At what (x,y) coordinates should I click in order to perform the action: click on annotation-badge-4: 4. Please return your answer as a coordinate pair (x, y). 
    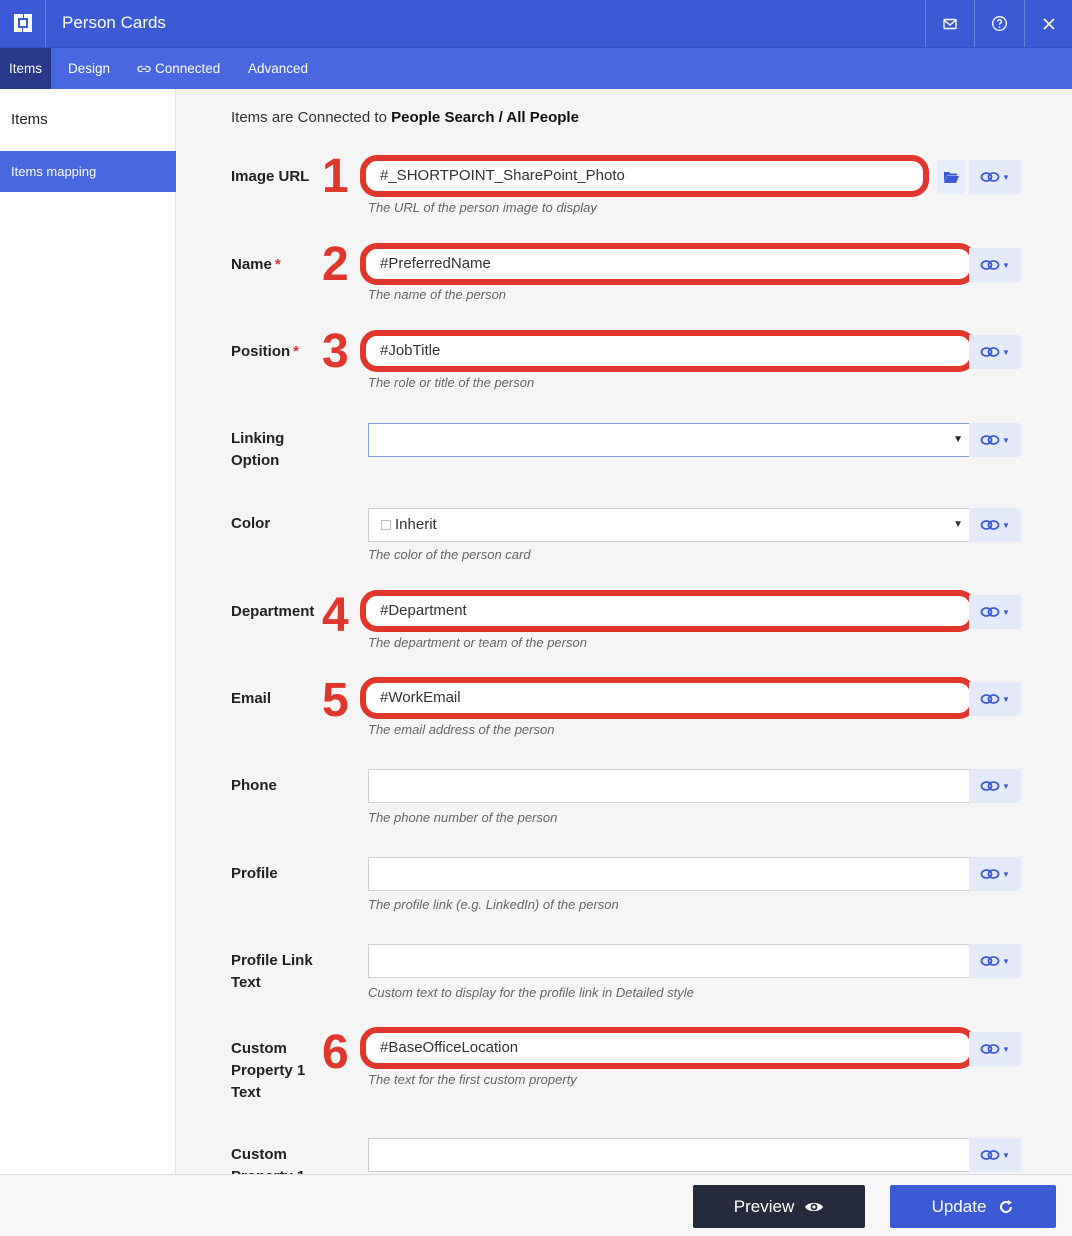
    Looking at the image, I should click on (335, 615).